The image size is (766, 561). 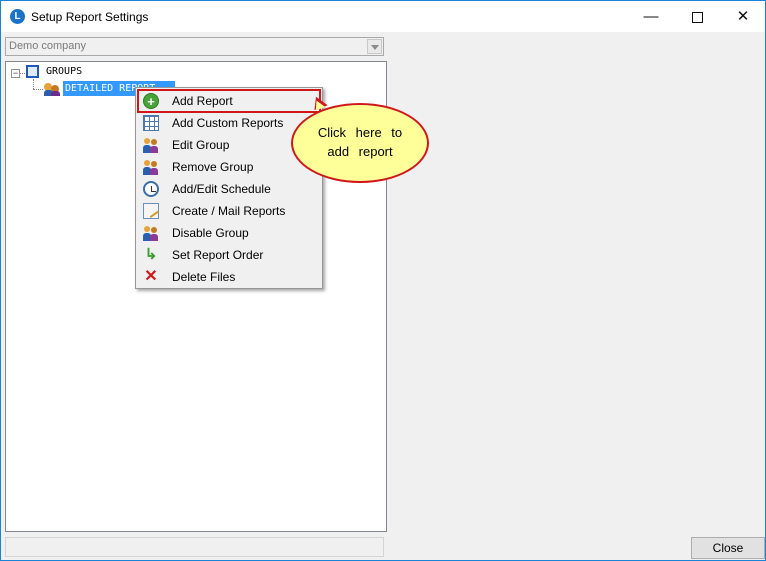 I want to click on menu-item-delete-files: ✕ Delete Files, so click(x=229, y=277).